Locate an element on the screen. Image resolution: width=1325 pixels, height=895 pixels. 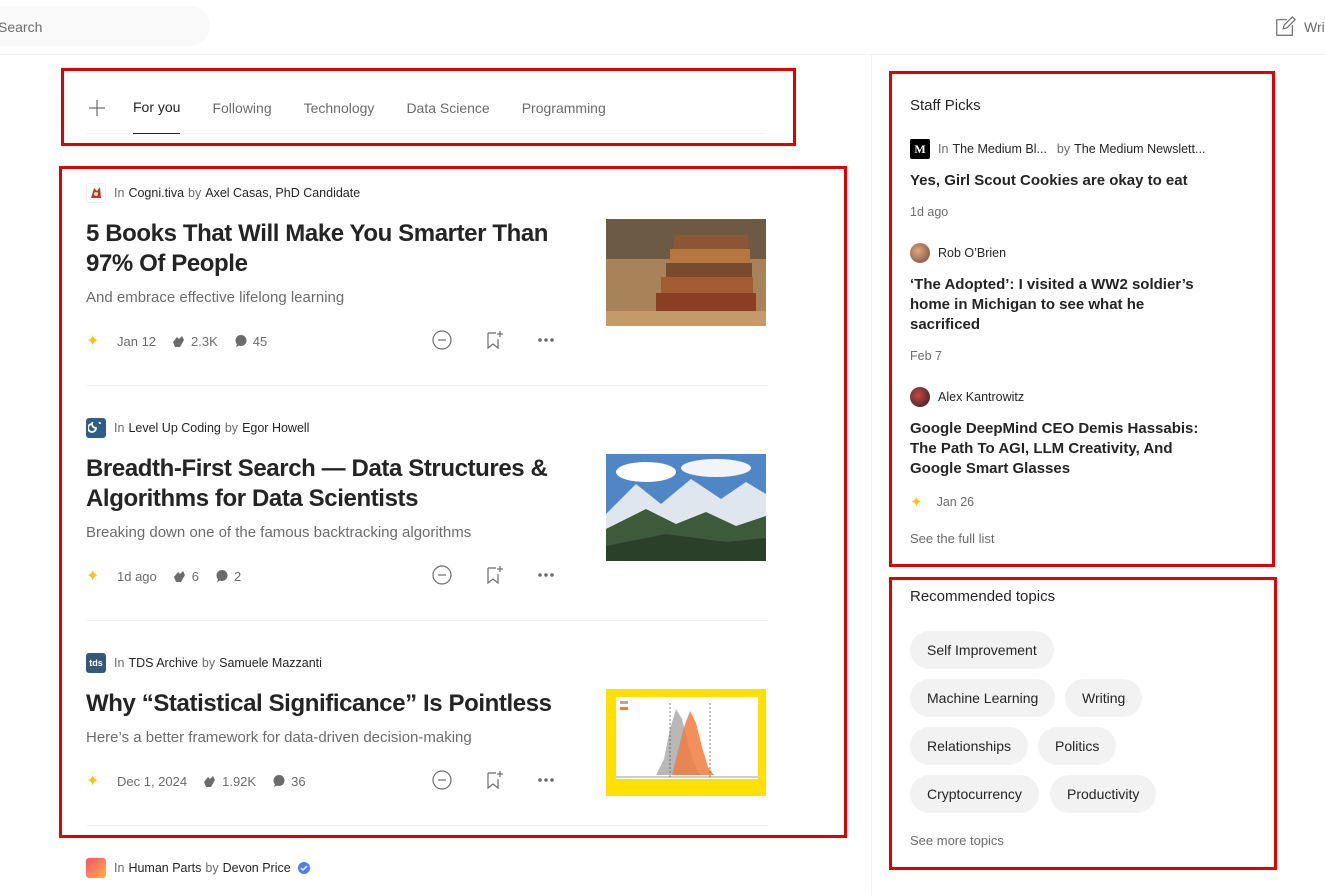
article-meta: tds In TDS Archive by Samuele Mazzanti is located at coordinates (427, 663).